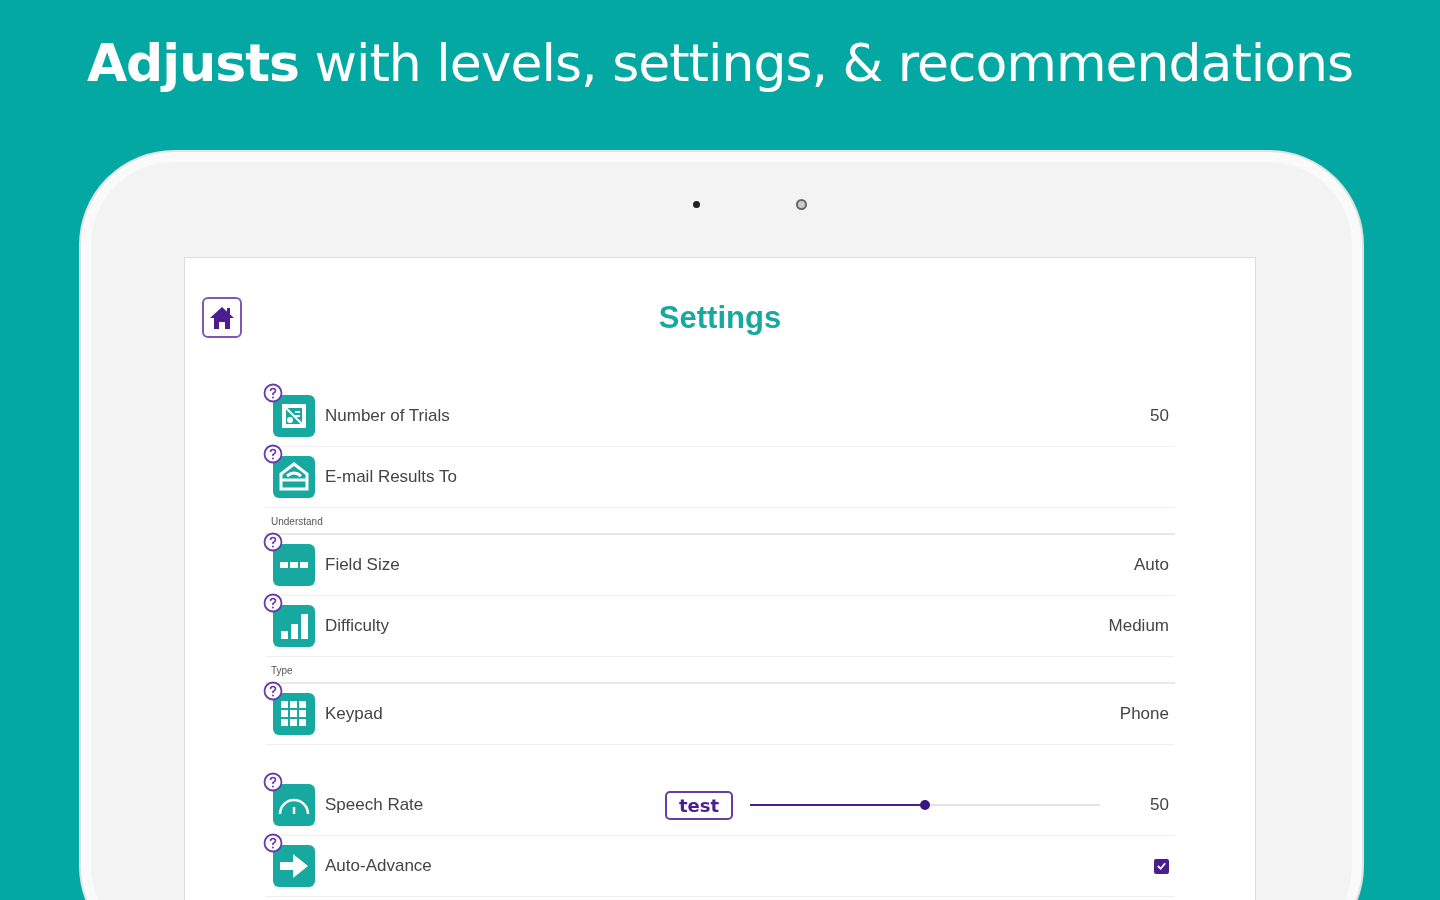 The width and height of the screenshot is (1440, 900). Describe the element at coordinates (294, 626) in the screenshot. I see `bars-icon` at that location.